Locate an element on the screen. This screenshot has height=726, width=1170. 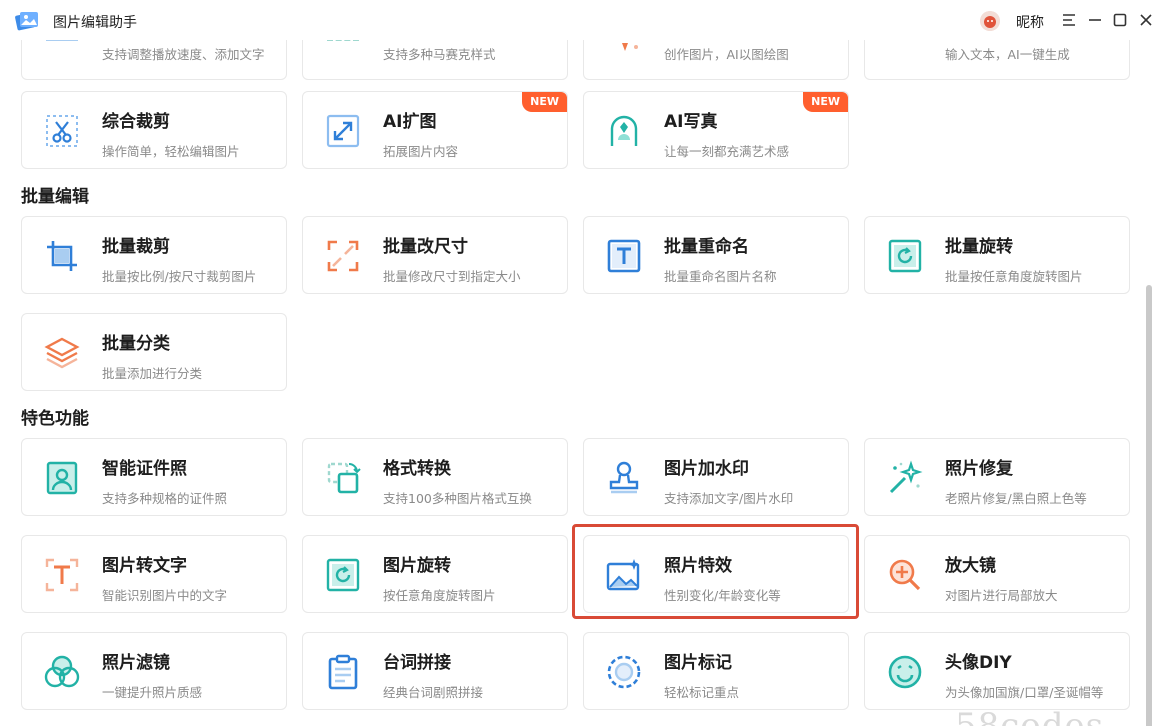
image-rotate-icon is located at coordinates (343, 575).